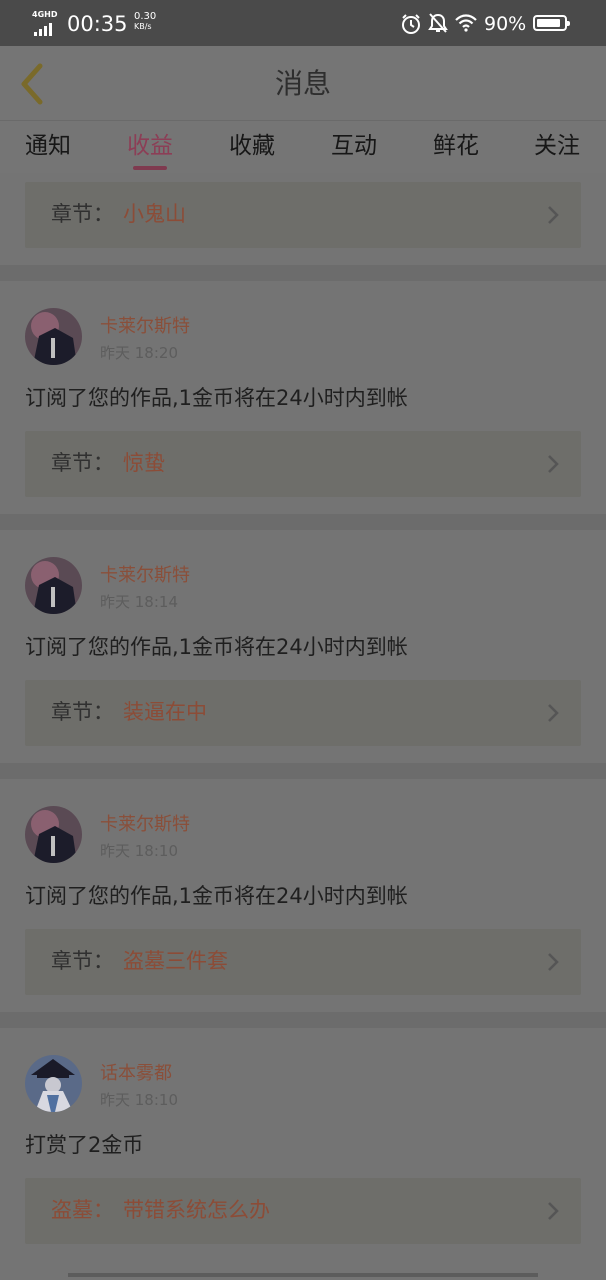 This screenshot has height=1280, width=606. Describe the element at coordinates (82, 1210) in the screenshot. I see `chapter-label: 盗墓：` at that location.